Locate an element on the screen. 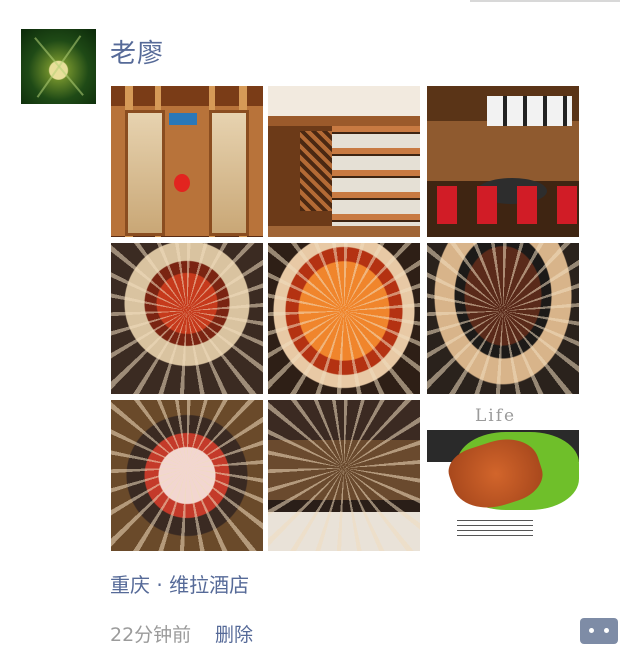 Image resolution: width=640 pixels, height=647 pixels. red-chairs is located at coordinates (507, 205).